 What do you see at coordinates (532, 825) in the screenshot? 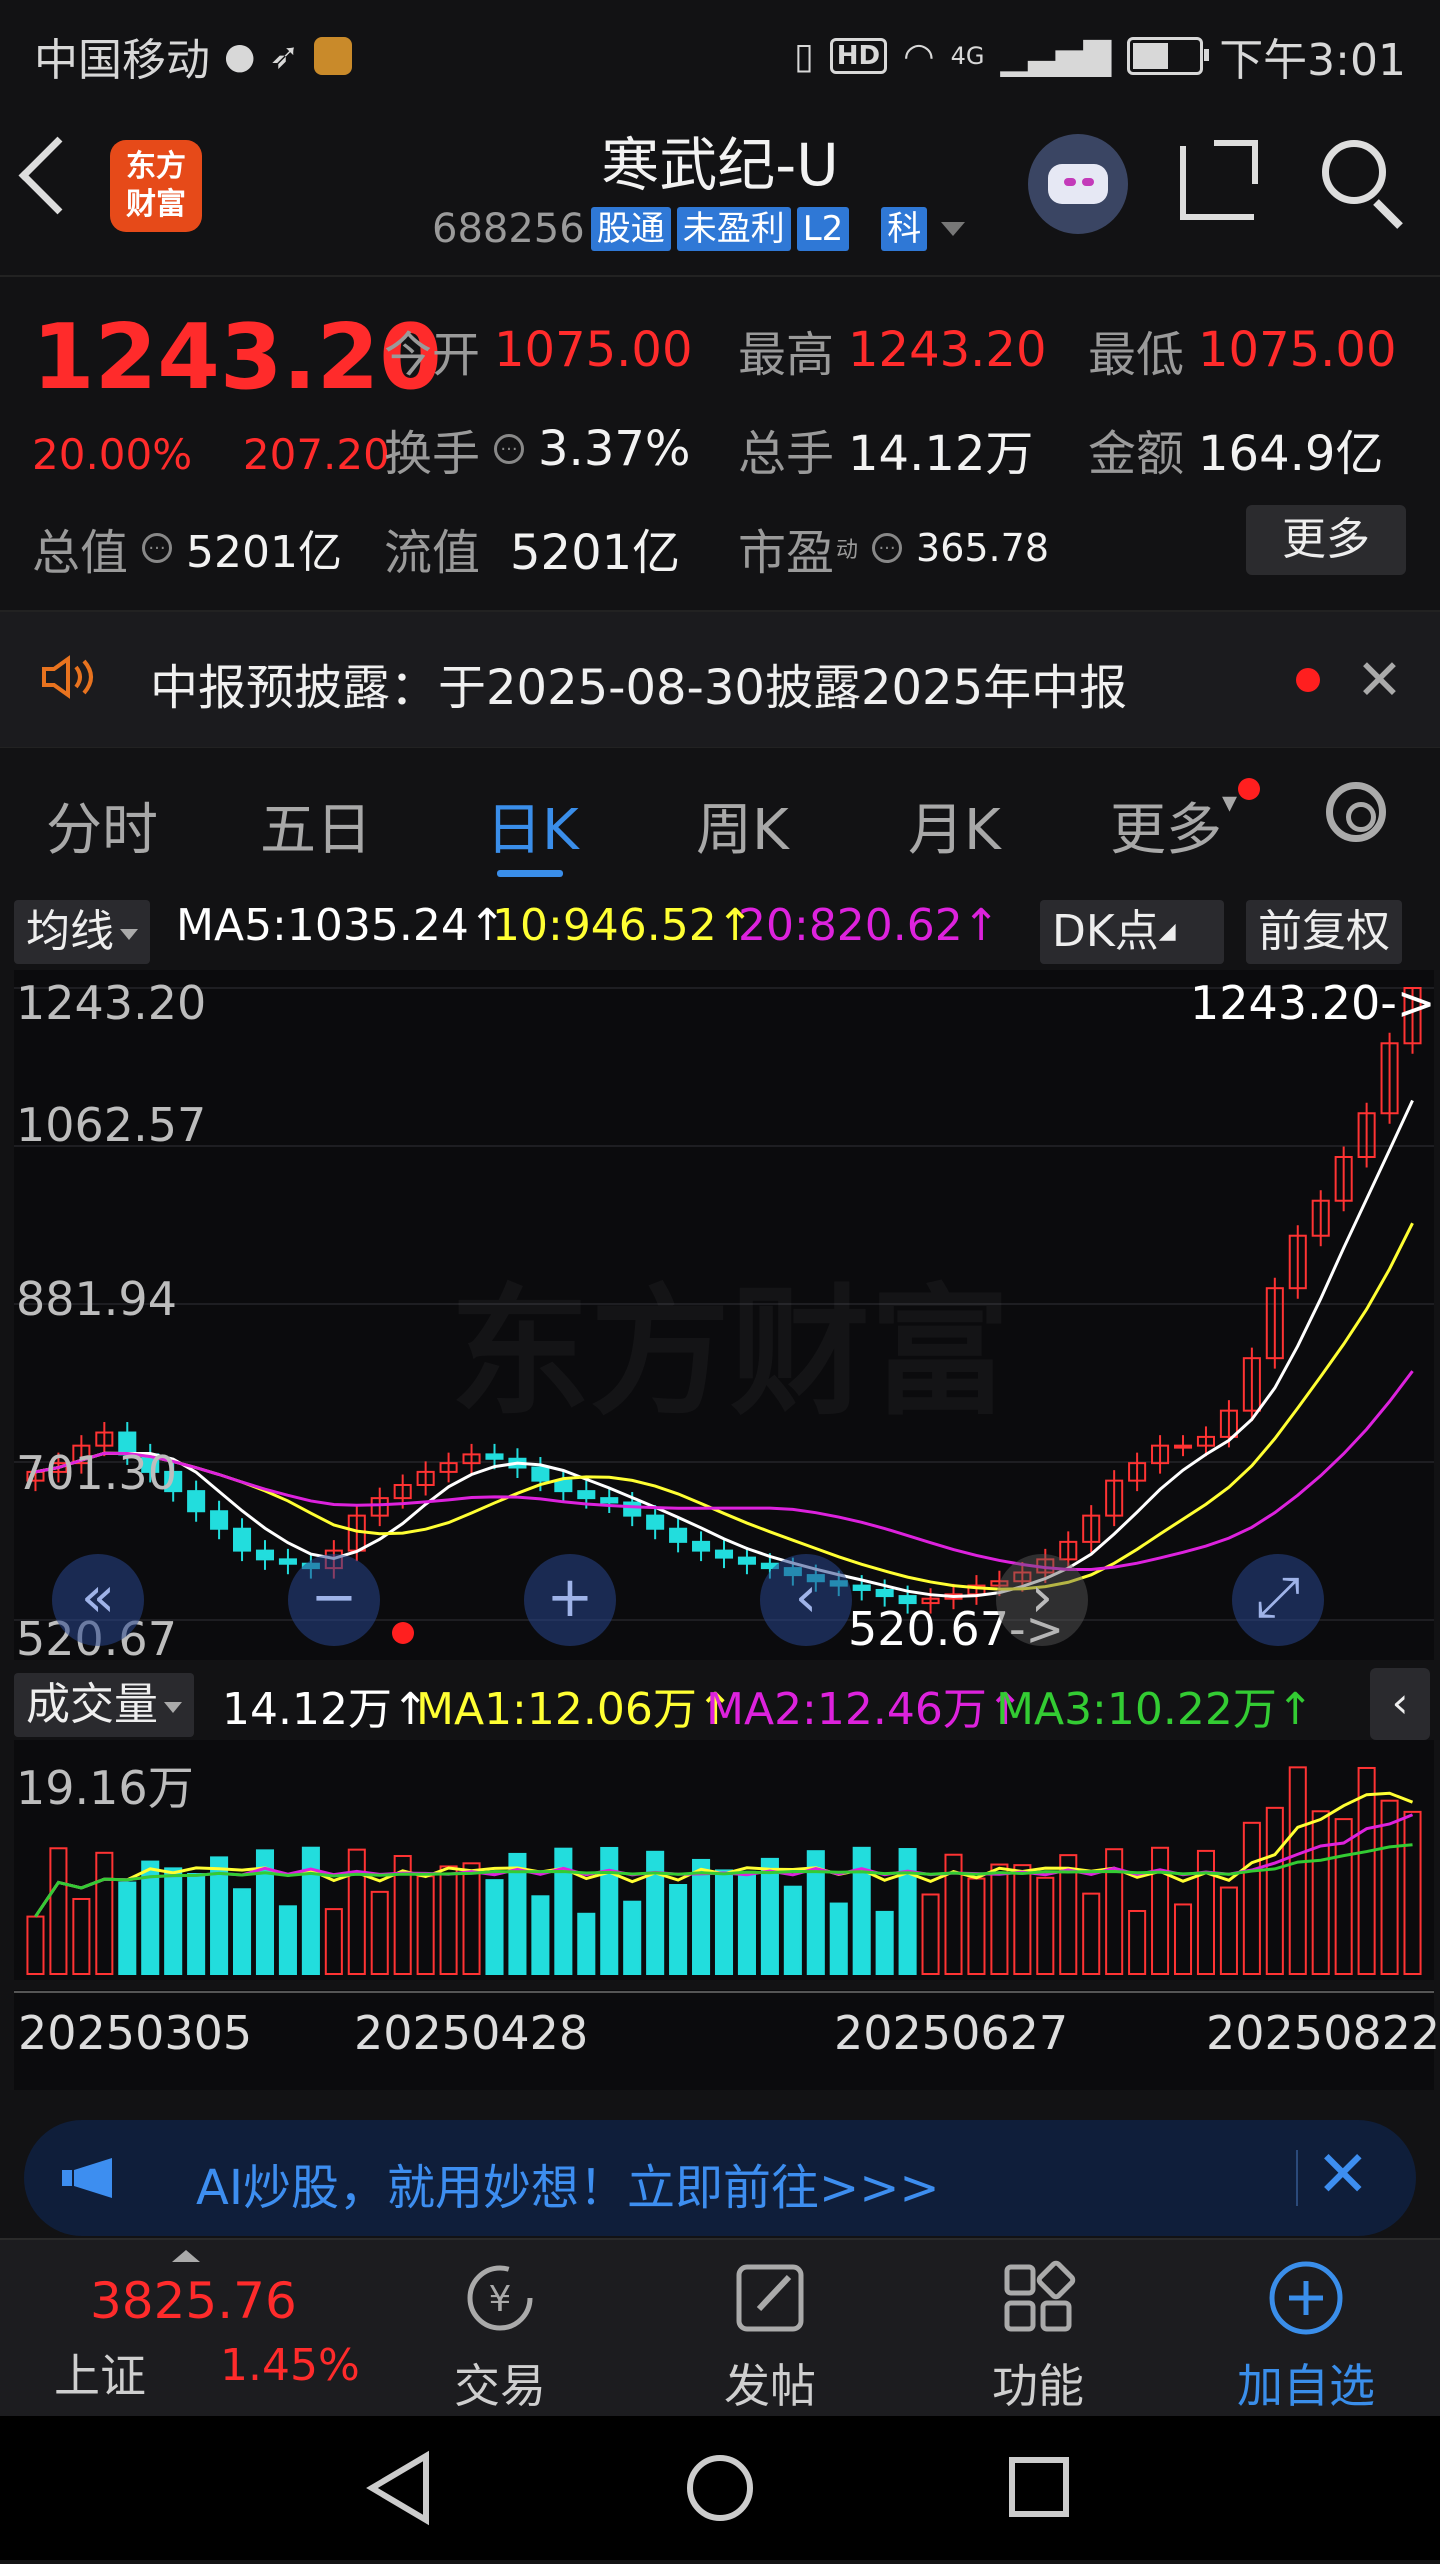
I see `tab-daily-k: 日K` at bounding box center [532, 825].